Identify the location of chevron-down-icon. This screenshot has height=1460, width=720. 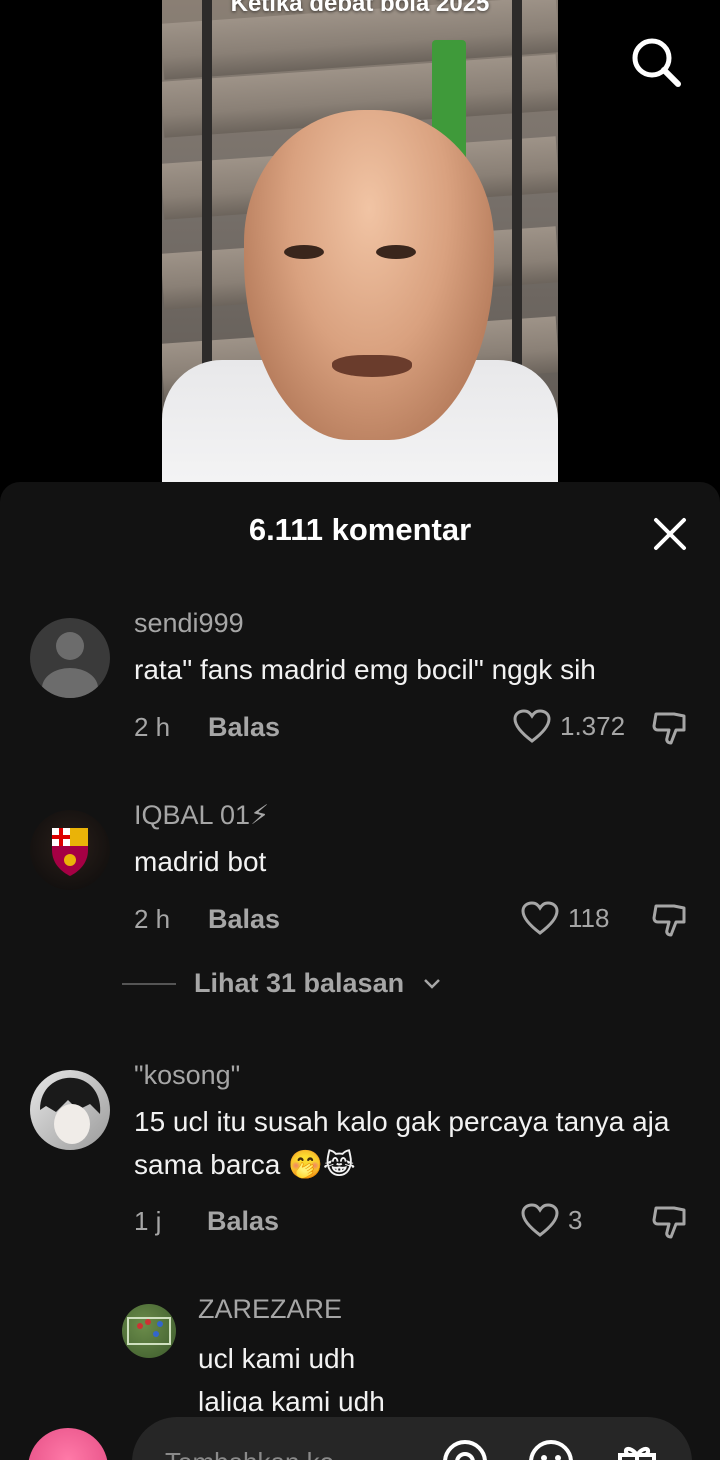
(432, 983).